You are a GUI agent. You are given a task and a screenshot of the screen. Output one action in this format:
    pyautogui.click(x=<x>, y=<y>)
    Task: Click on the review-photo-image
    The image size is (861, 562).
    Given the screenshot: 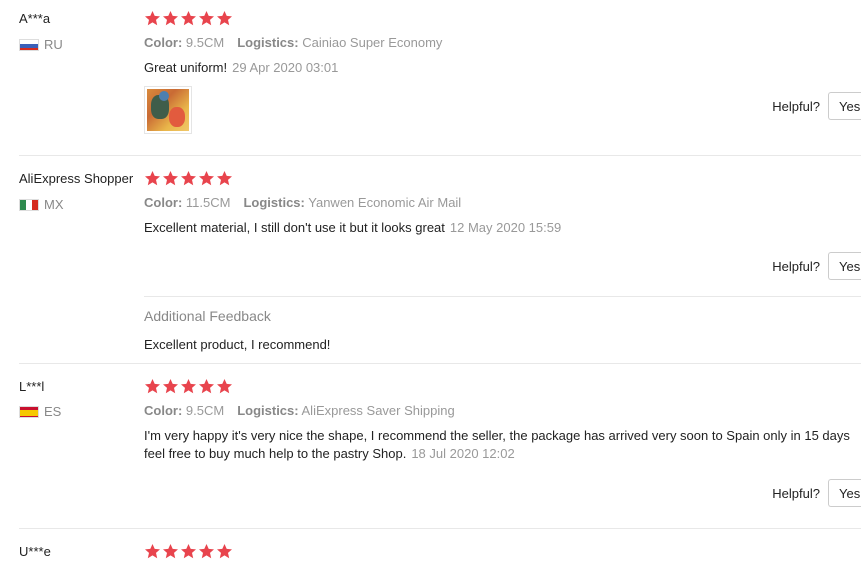 What is the action you would take?
    pyautogui.click(x=168, y=110)
    